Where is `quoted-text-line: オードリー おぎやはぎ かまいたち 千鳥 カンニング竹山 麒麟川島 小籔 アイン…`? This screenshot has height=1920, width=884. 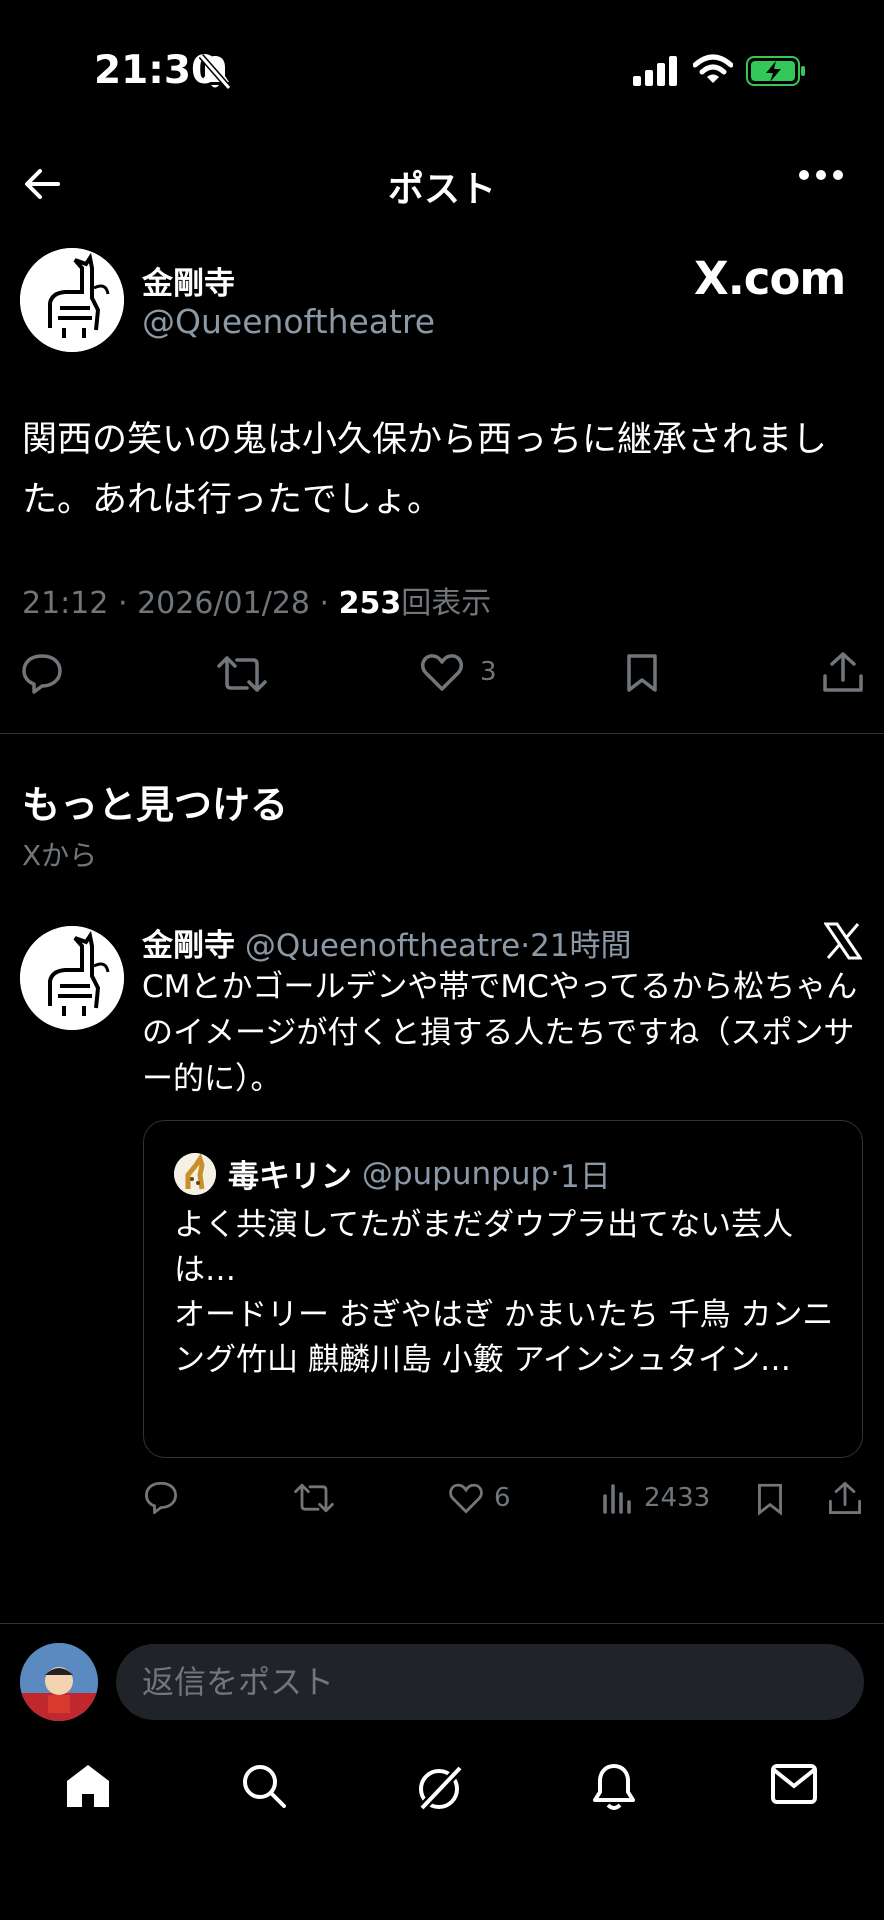
quoted-text-line: オードリー おぎやはぎ かまいたち 千鳥 カンニング竹山 麒麟川島 小籔 アイン… is located at coordinates (504, 1337).